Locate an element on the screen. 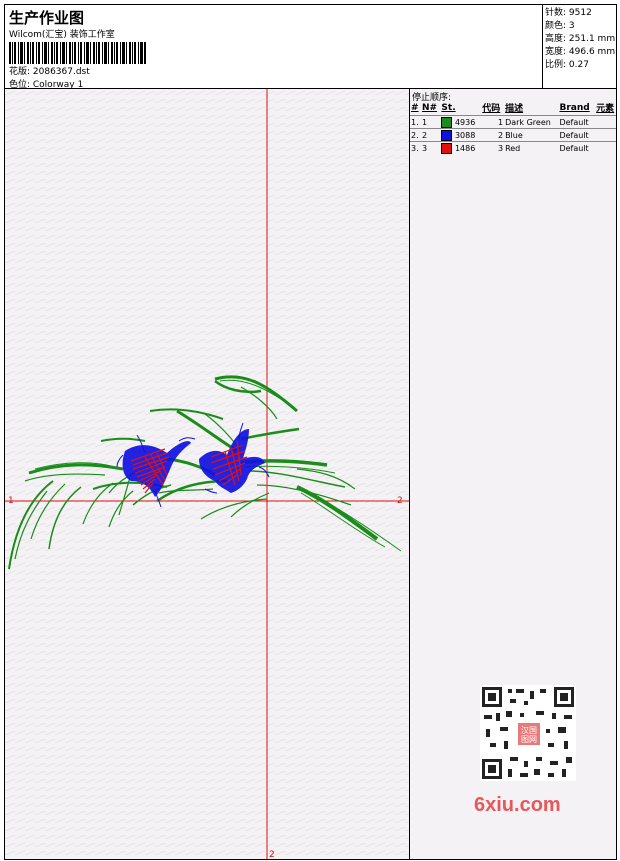 This screenshot has height=861, width=620. qr-code: 汉国 图网 is located at coordinates (528, 733).